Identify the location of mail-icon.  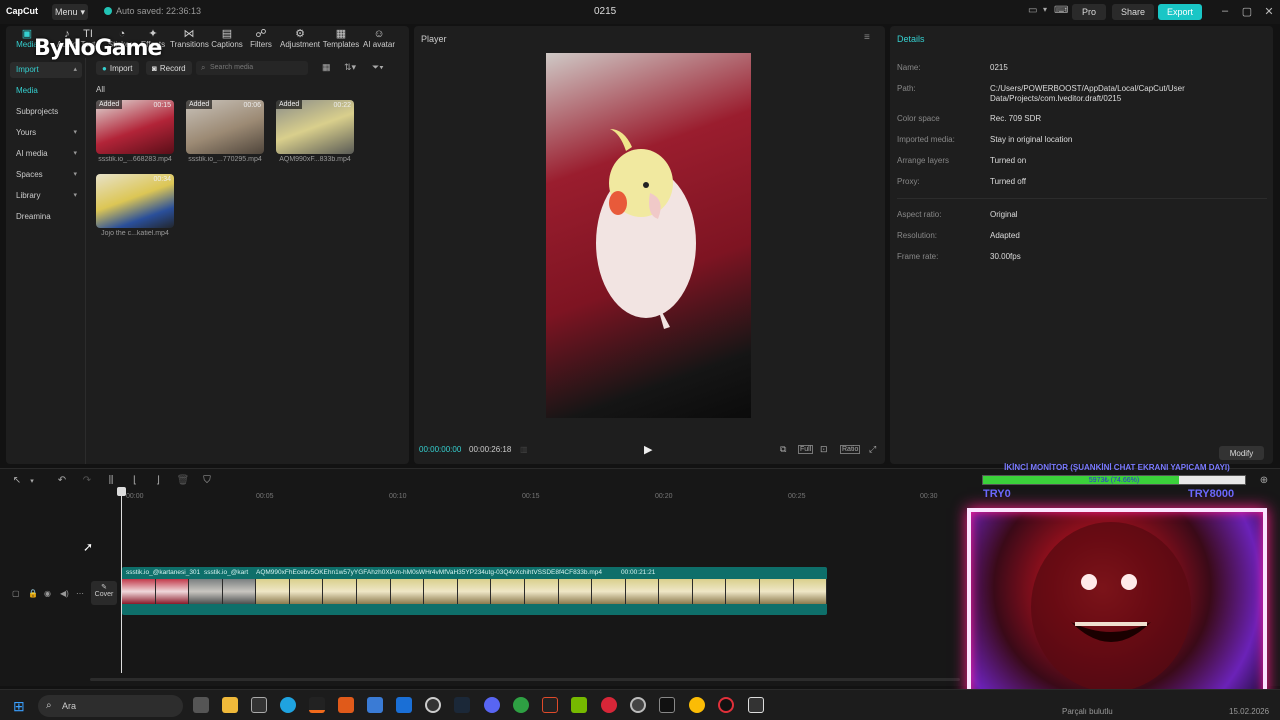
(404, 705).